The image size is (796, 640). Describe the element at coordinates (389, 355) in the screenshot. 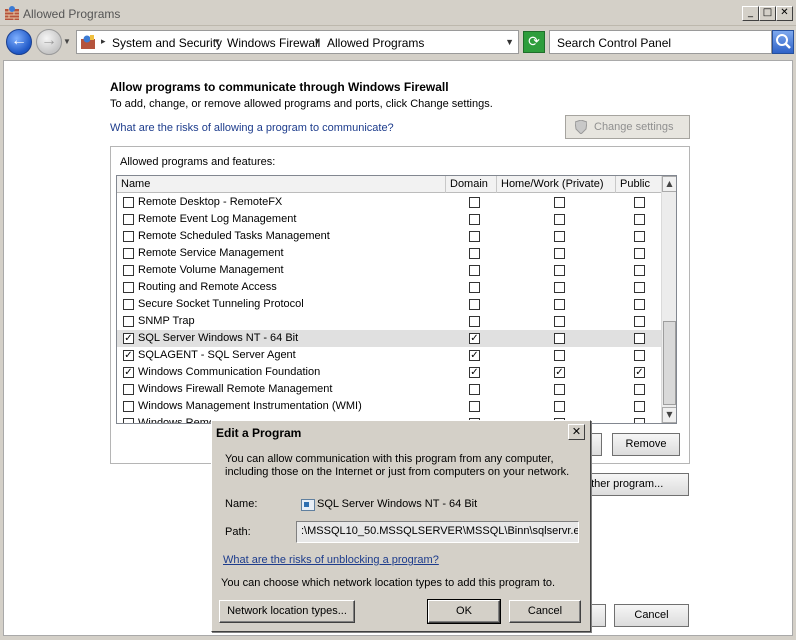

I see `list-item: ✓ SQLAGENT - SQL Server Agent ✓` at that location.